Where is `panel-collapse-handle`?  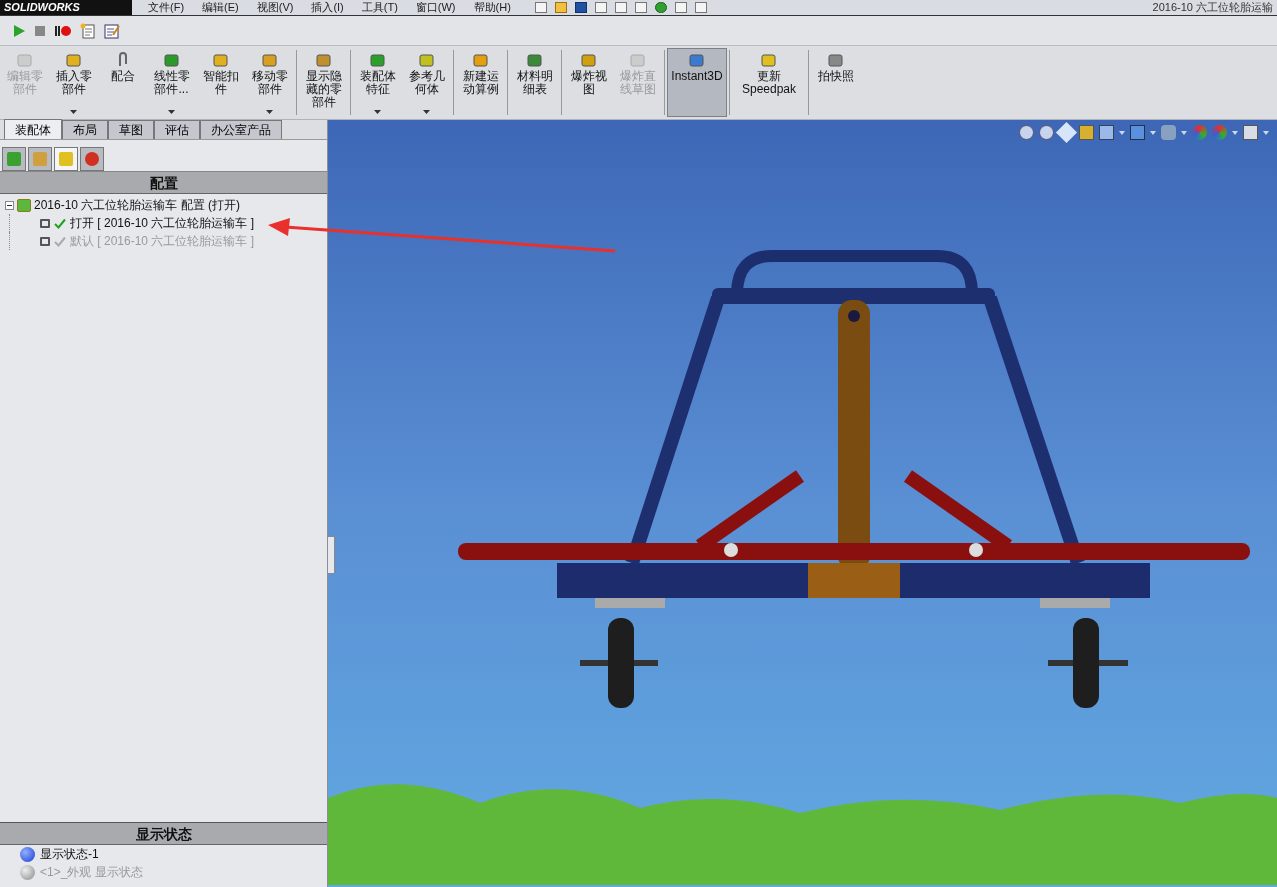
panel-collapse-handle is located at coordinates (331, 555).